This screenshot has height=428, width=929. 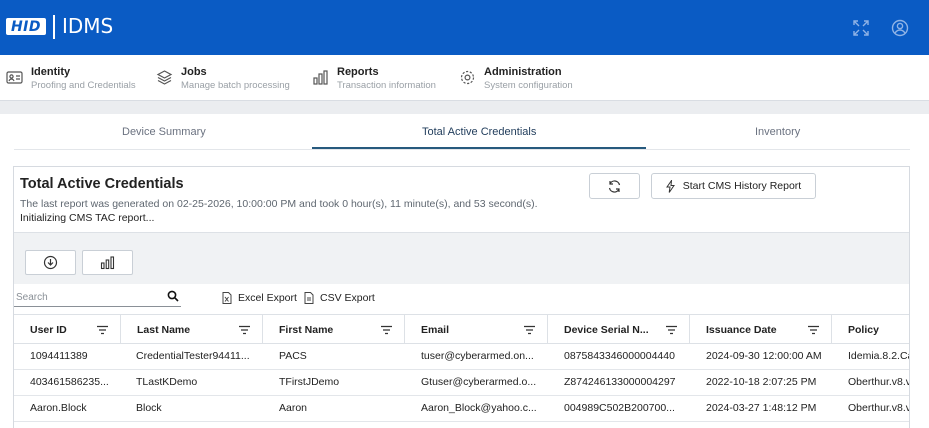 I want to click on cell-user-id: 1094411389, so click(x=59, y=356).